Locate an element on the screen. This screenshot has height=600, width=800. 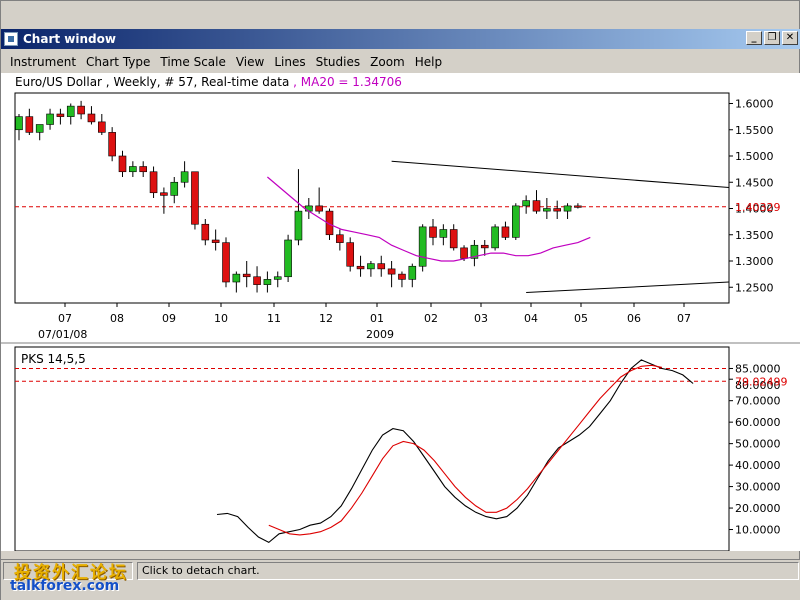
minimize-button: _ is located at coordinates (754, 38).